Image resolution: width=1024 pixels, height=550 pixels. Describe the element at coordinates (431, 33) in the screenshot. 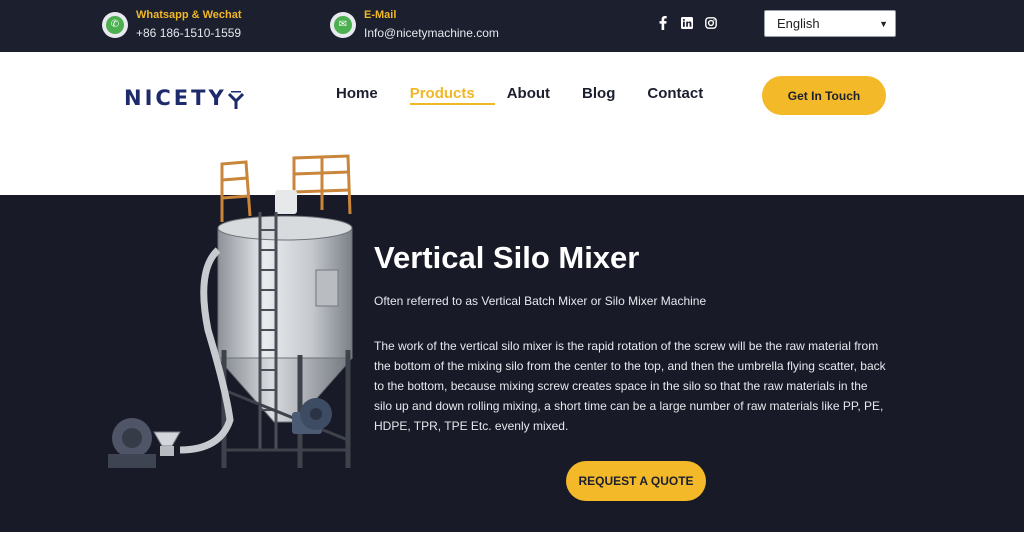

I see `email-address: Info@nicetymachine.com` at that location.